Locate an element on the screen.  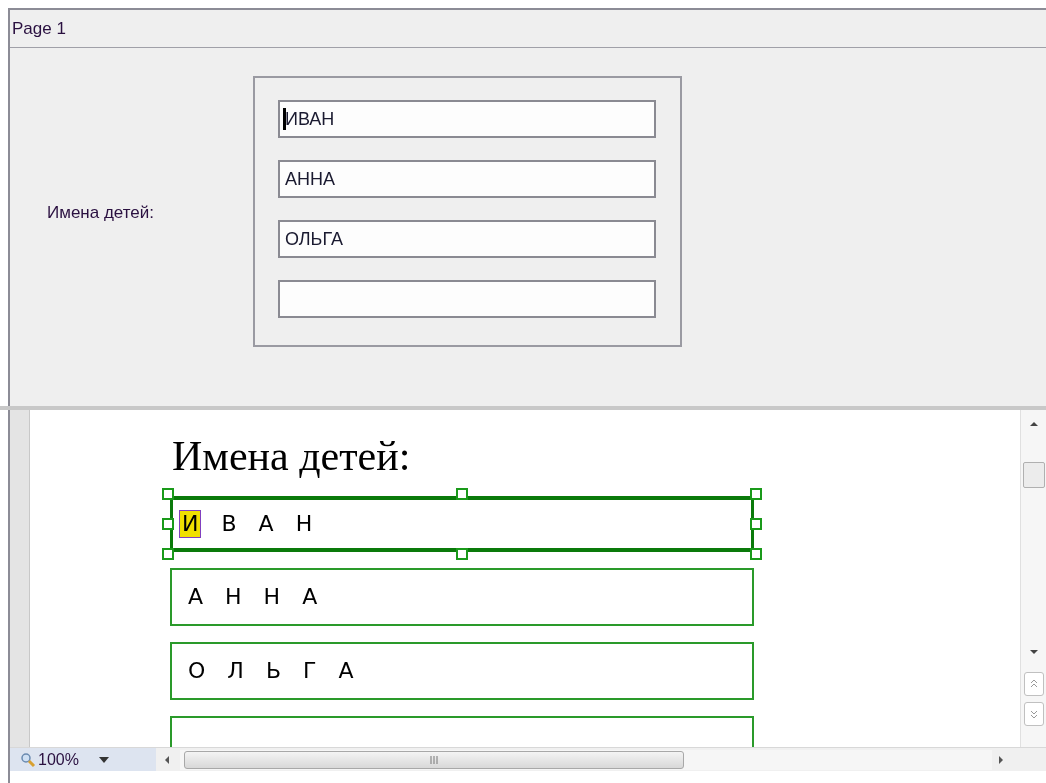
document-heading: Имена детей: is located at coordinates (291, 456).